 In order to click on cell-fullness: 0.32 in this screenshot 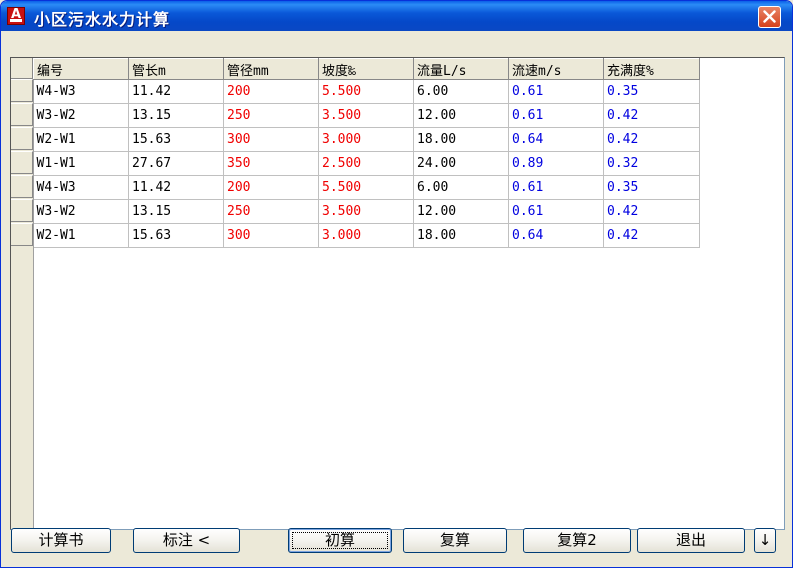, I will do `click(651, 163)`.